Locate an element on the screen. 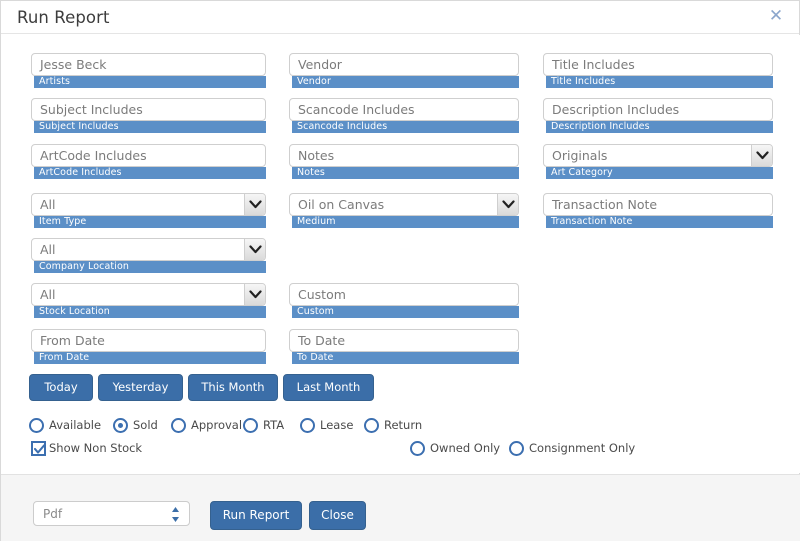 This screenshot has height=541, width=800. run-report-button: Run Report is located at coordinates (256, 515).